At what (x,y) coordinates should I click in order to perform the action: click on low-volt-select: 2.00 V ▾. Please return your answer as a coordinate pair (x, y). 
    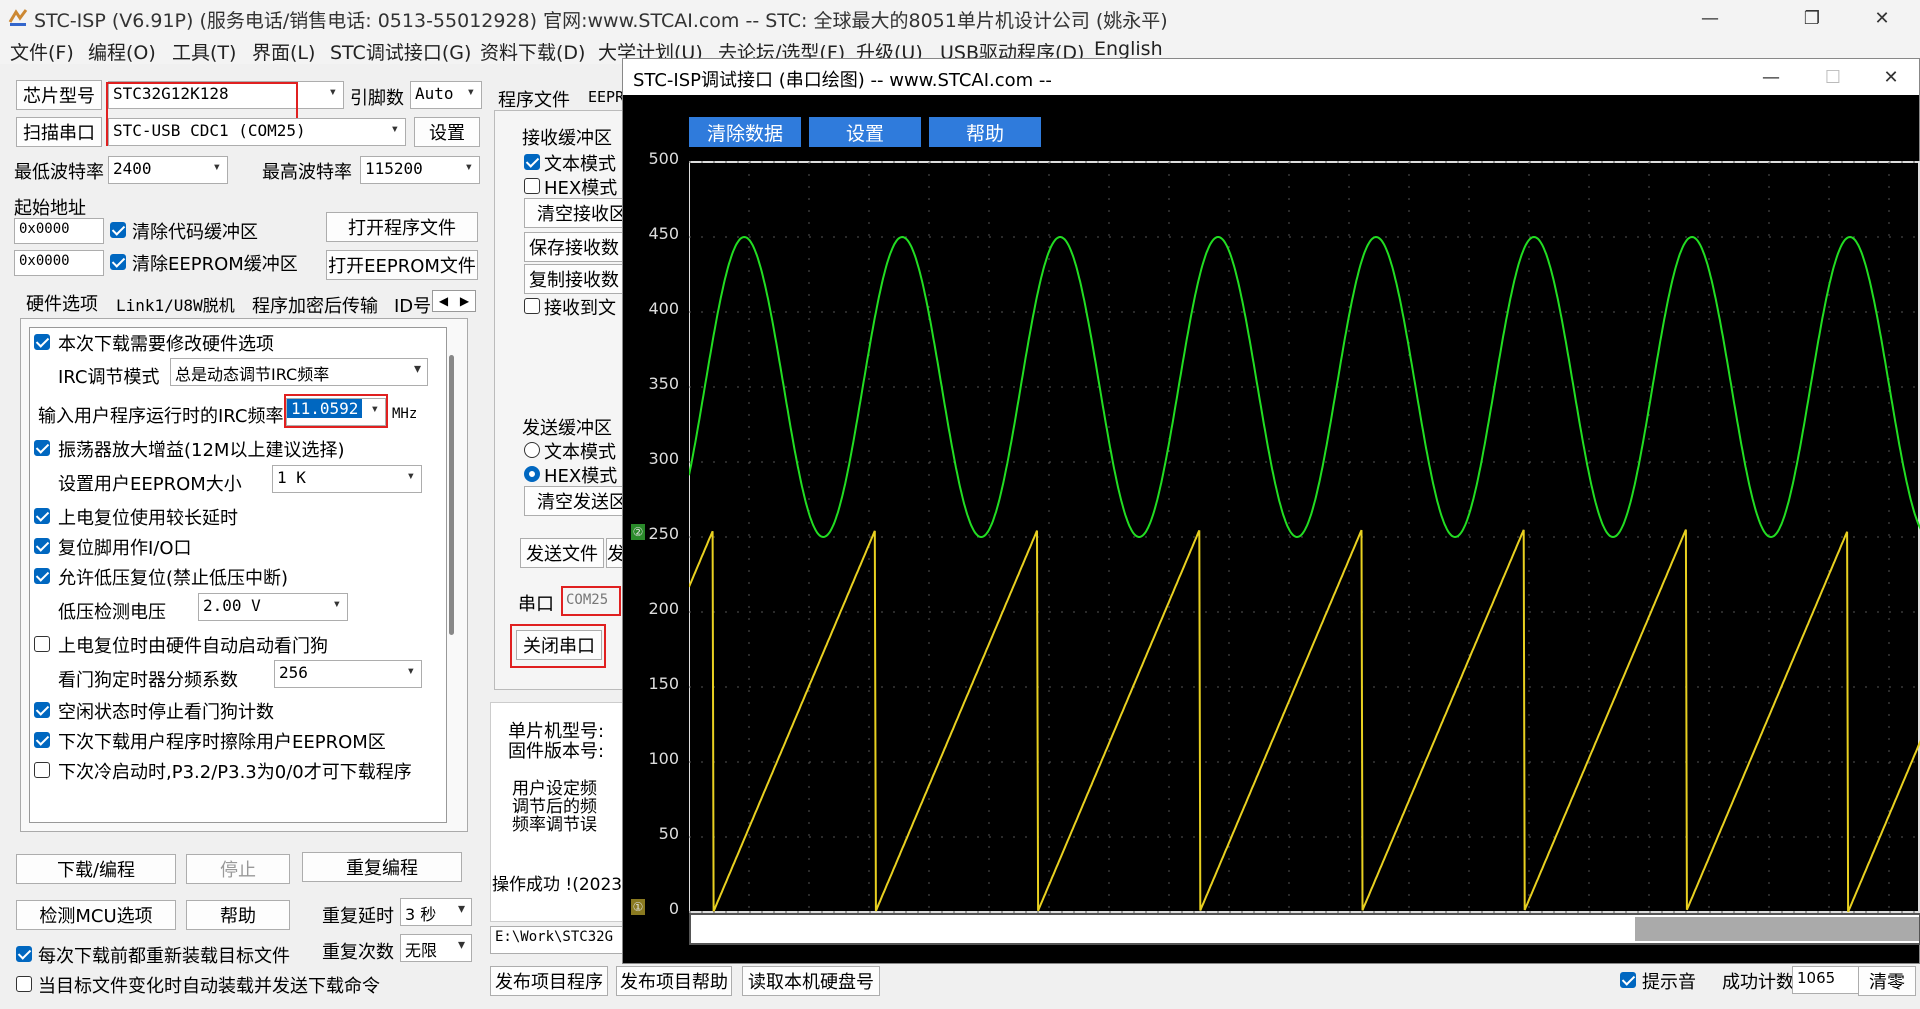
    Looking at the image, I should click on (273, 607).